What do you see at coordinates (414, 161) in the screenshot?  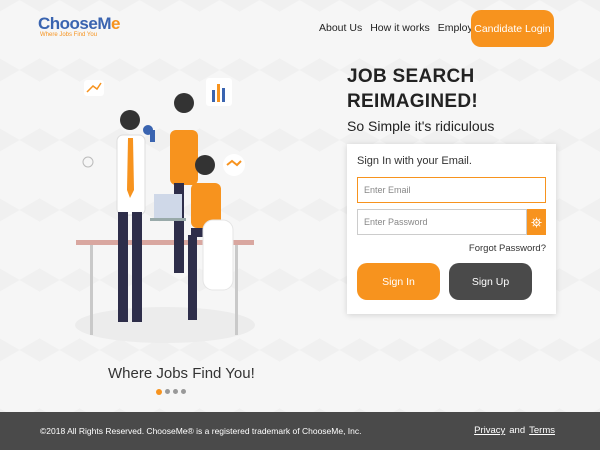 I see `signin-title: Sign In with your Email.` at bounding box center [414, 161].